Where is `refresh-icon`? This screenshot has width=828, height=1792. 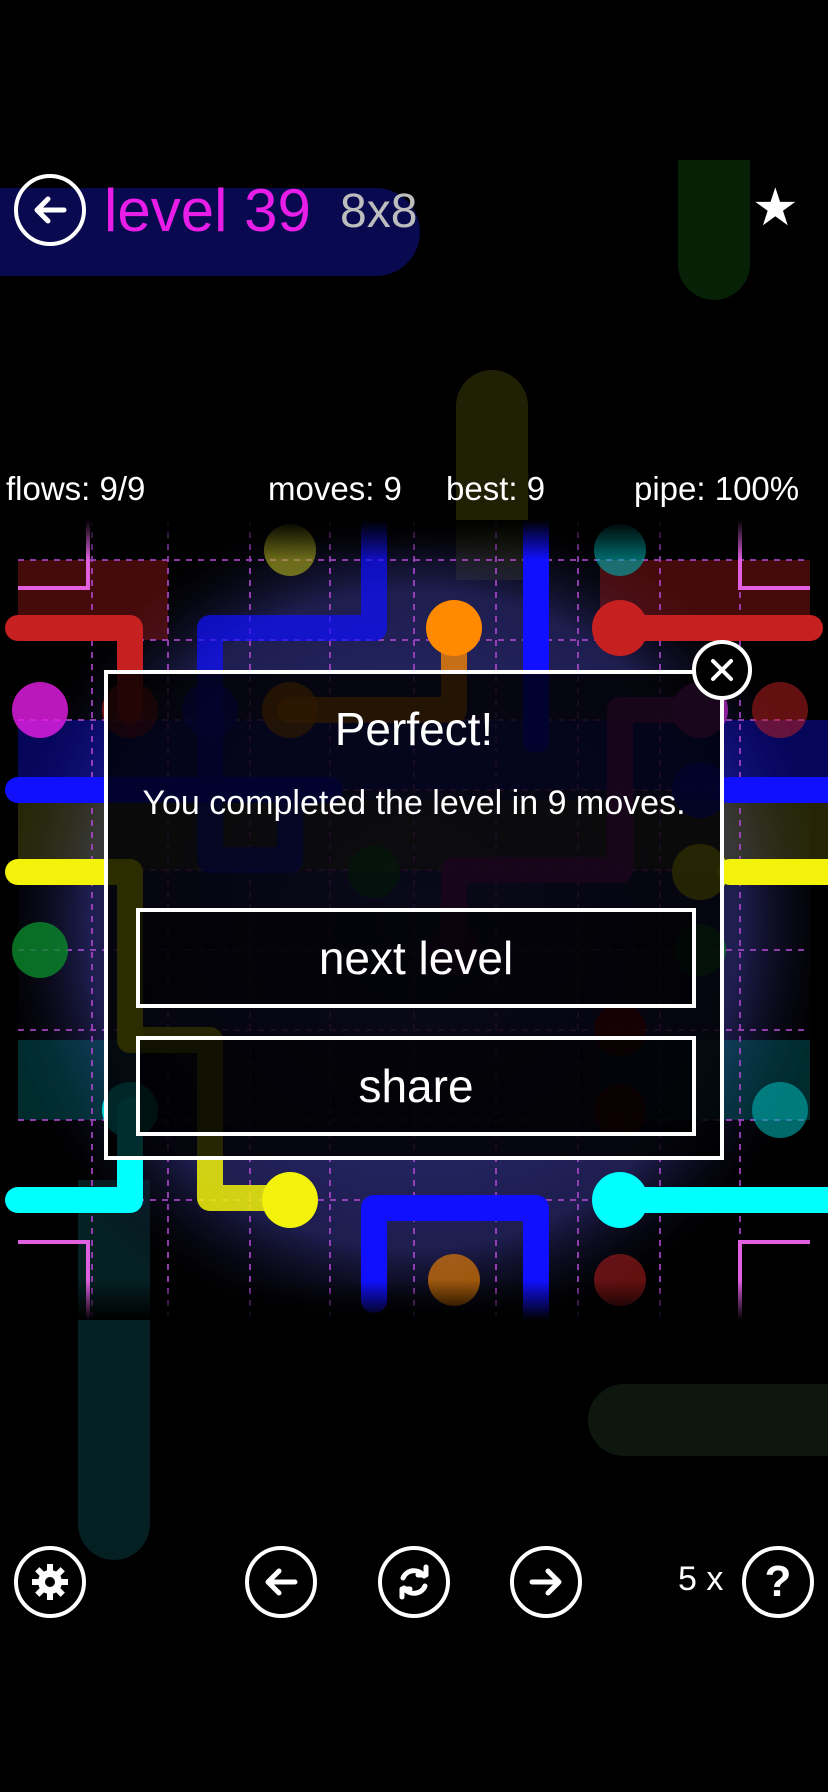 refresh-icon is located at coordinates (414, 1582).